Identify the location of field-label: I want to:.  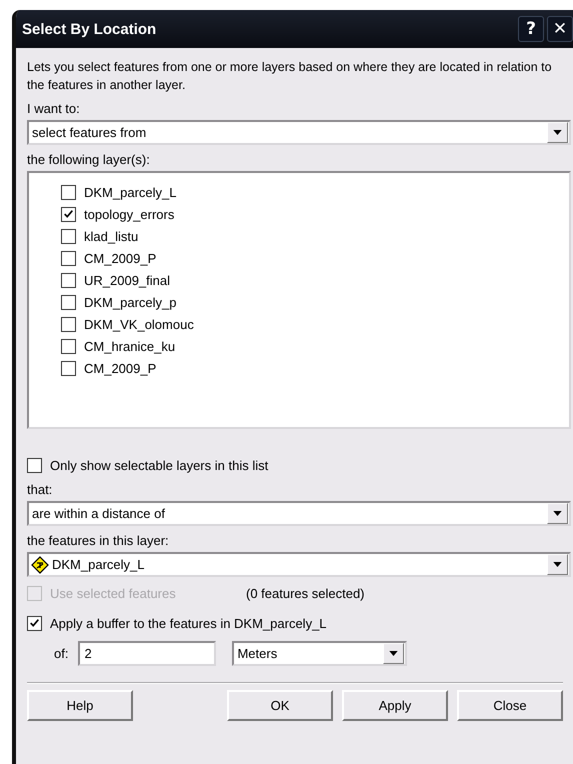
(53, 108).